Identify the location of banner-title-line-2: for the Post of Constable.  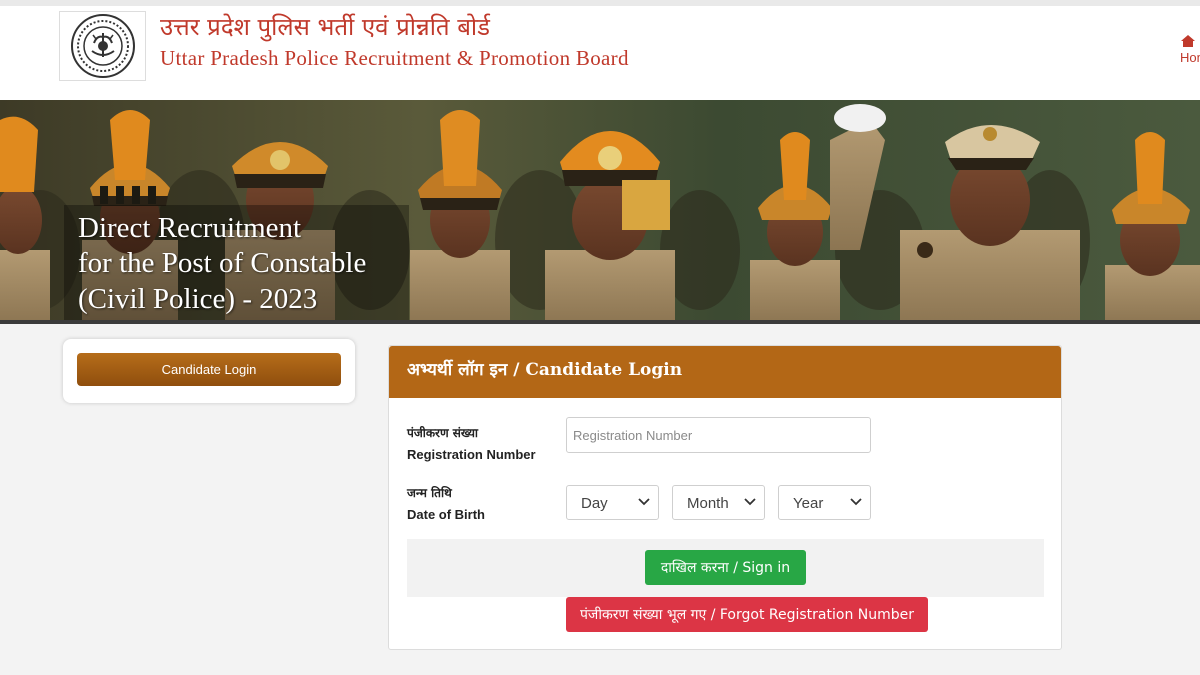
(222, 263).